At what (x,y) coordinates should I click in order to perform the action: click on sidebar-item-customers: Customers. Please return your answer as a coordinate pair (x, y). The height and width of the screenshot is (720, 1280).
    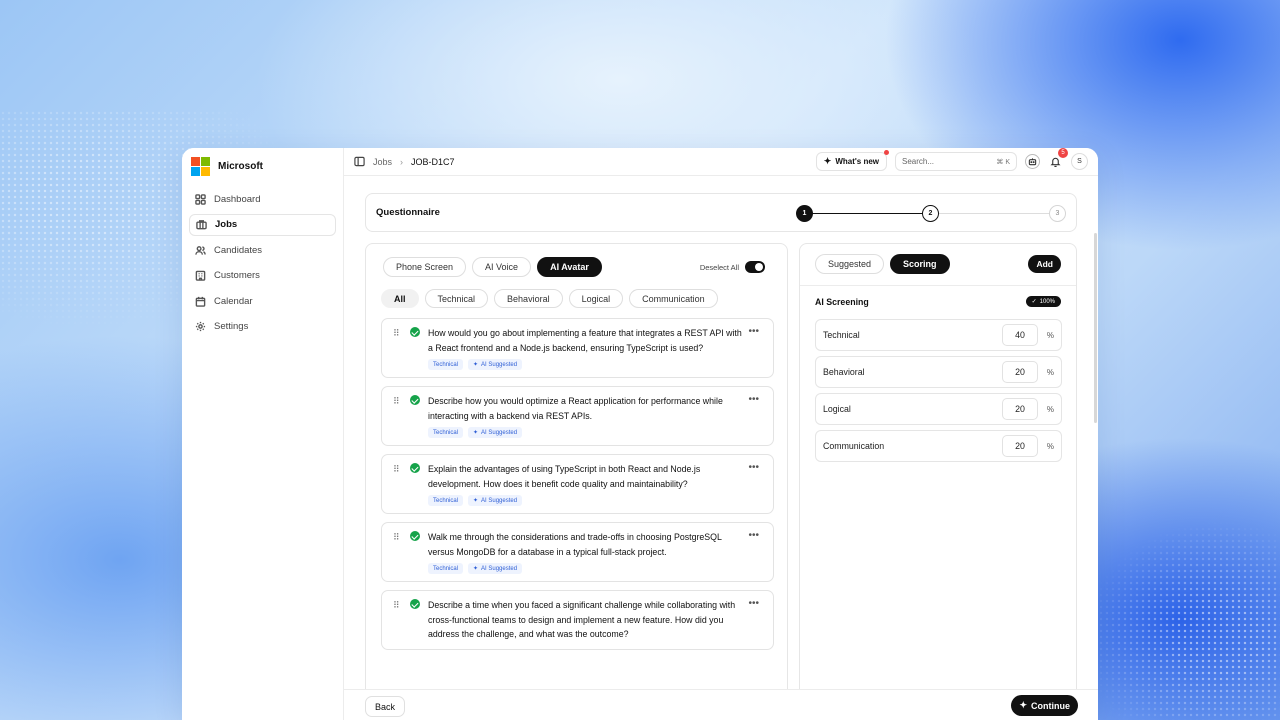
    Looking at the image, I should click on (262, 276).